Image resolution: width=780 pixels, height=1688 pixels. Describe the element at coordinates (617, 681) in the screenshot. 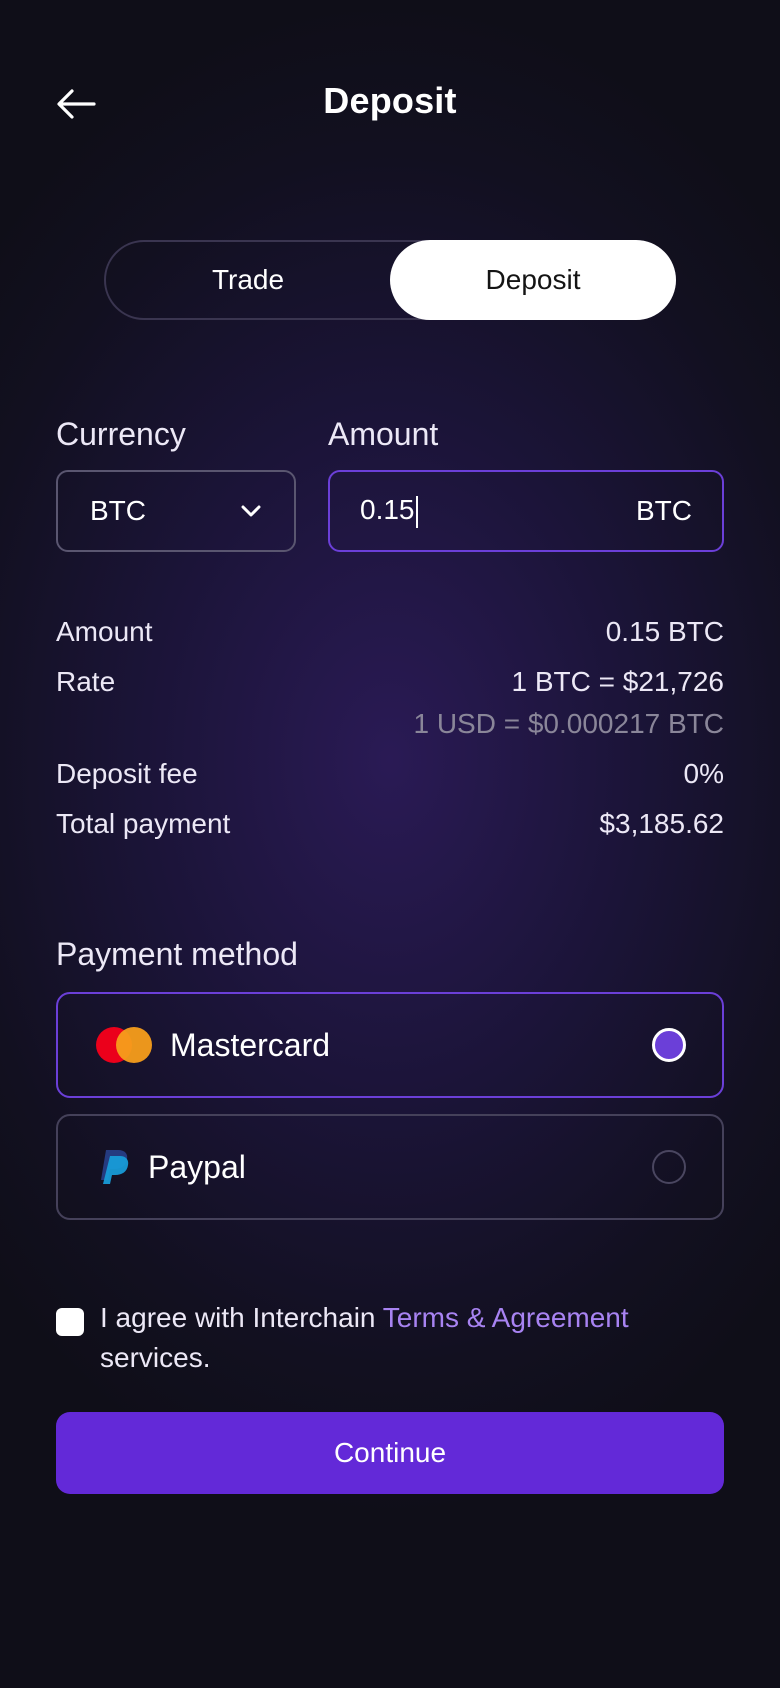

I see `summary-rate-value: 1 BTC = $21,726` at that location.